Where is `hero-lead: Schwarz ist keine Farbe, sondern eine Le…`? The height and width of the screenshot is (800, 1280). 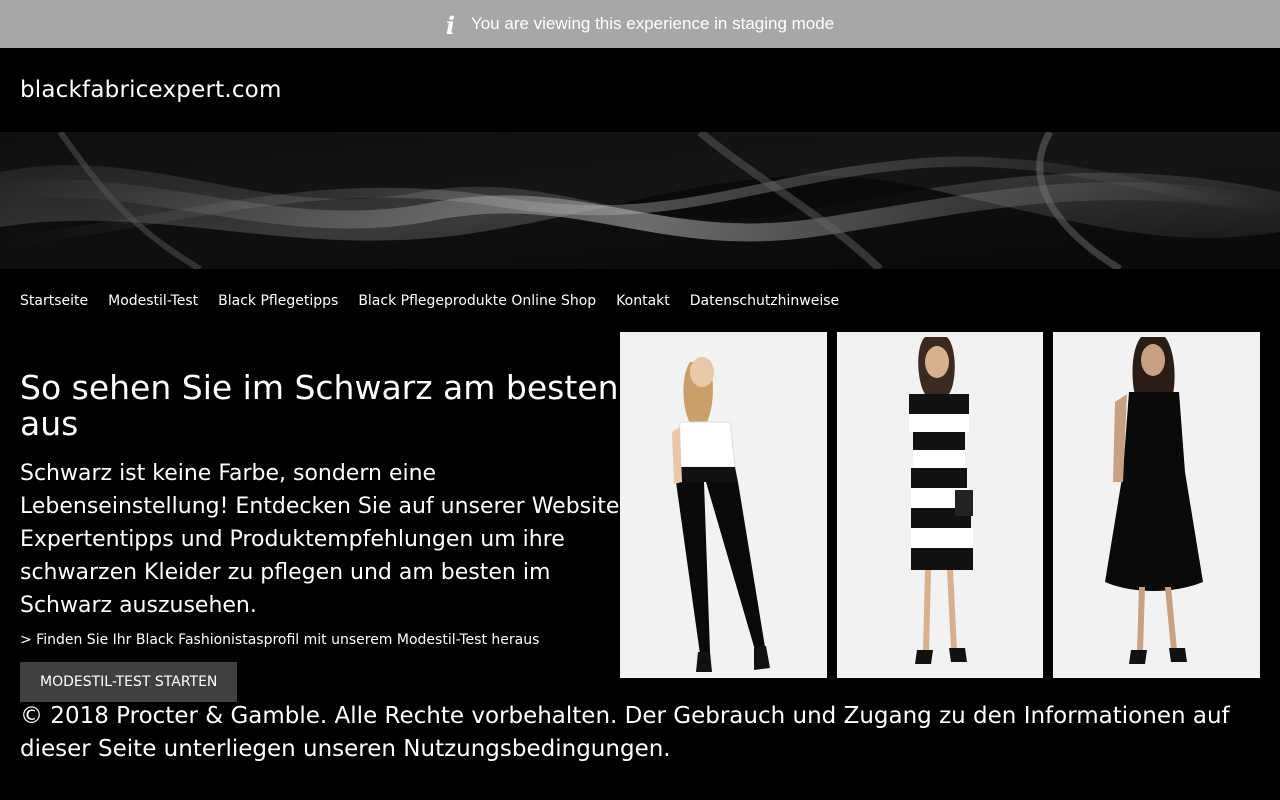
hero-lead: Schwarz ist keine Farbe, sondern eine Le… is located at coordinates (320, 539).